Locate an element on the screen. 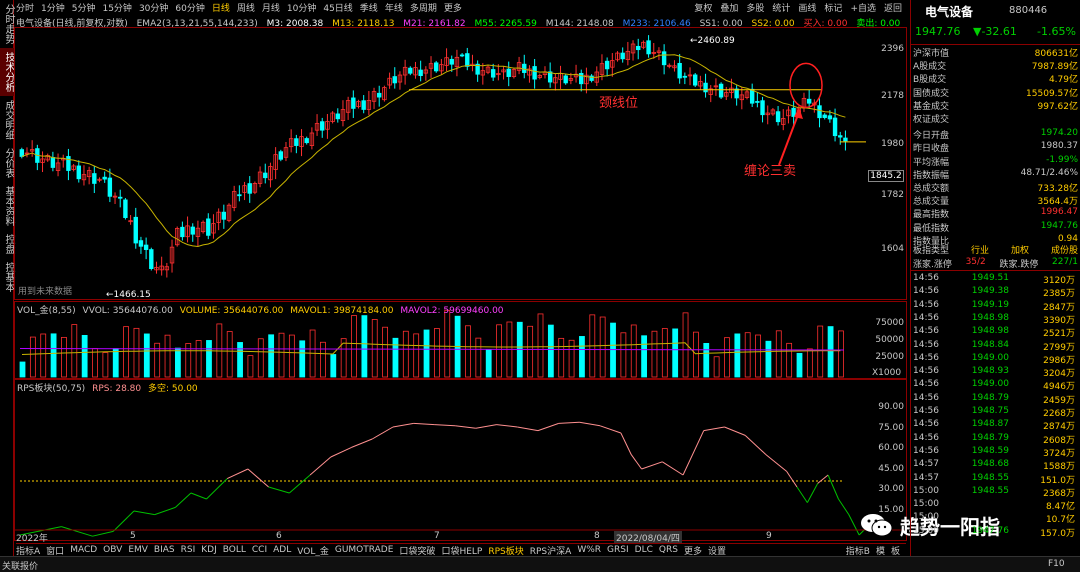 The height and width of the screenshot is (572, 1080). tick-volume: 1588万 is located at coordinates (1059, 467).